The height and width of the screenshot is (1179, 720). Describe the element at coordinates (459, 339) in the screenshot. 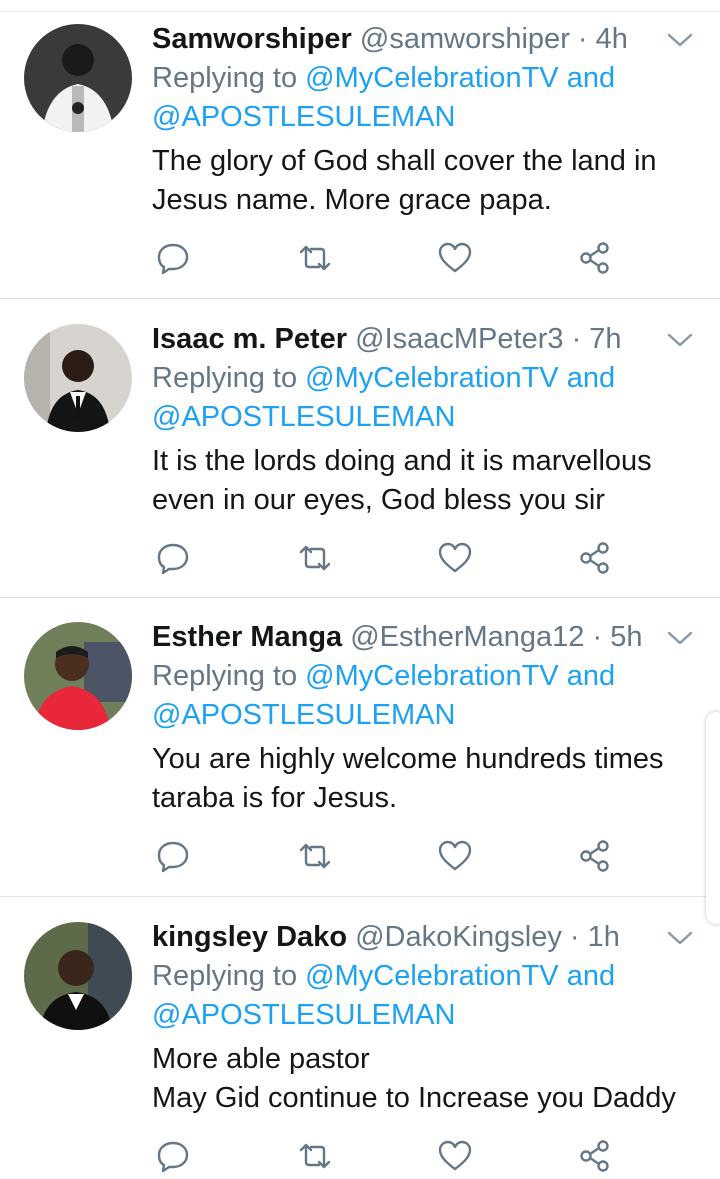

I see `user-handle: @IsaacMPeter3` at that location.